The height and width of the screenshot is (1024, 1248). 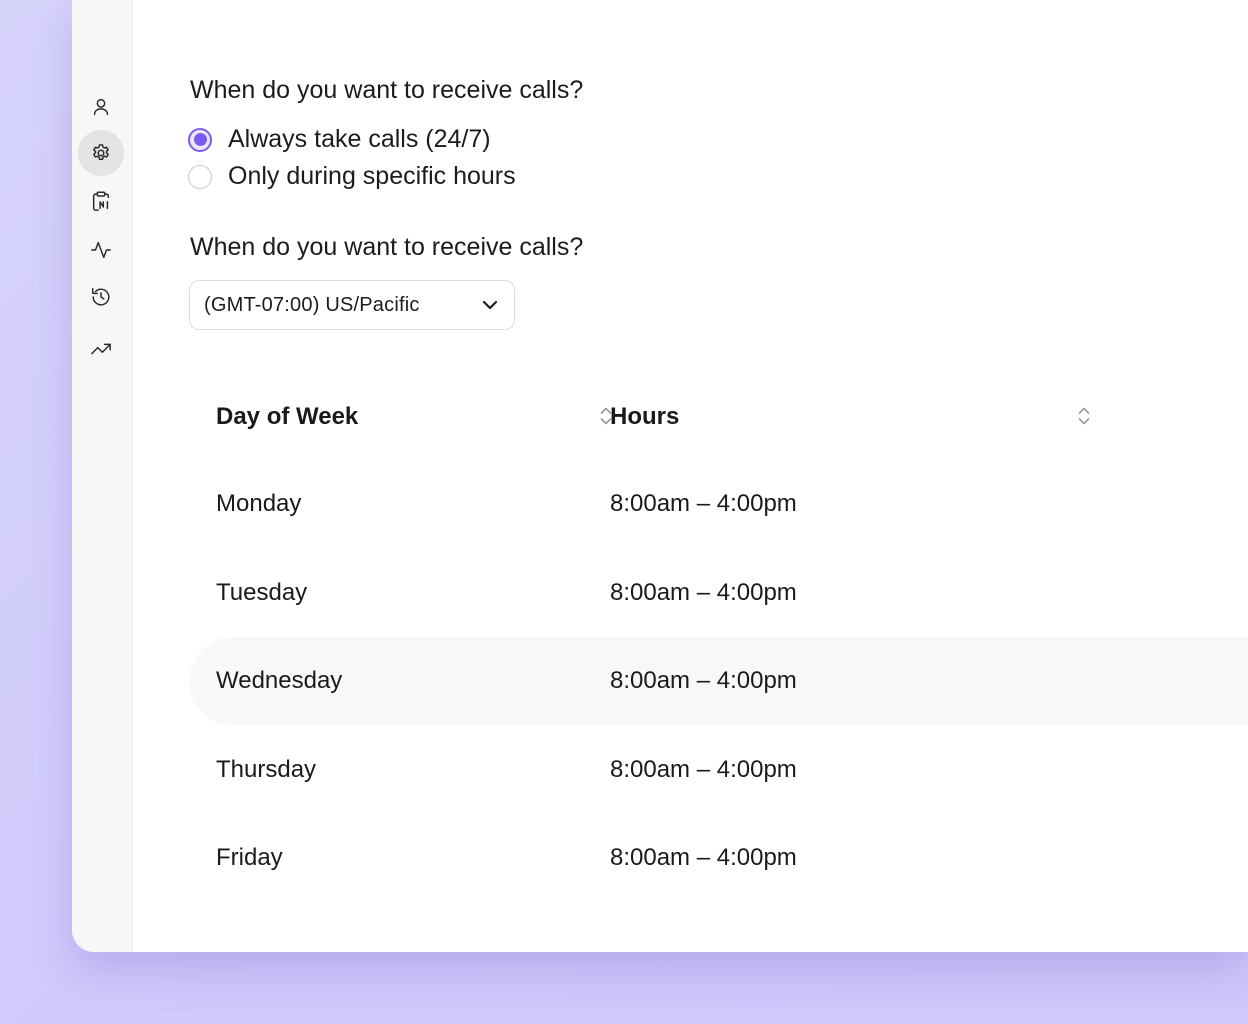 I want to click on table-row: Friday 8:00am – 4:00pm, so click(x=718, y=858).